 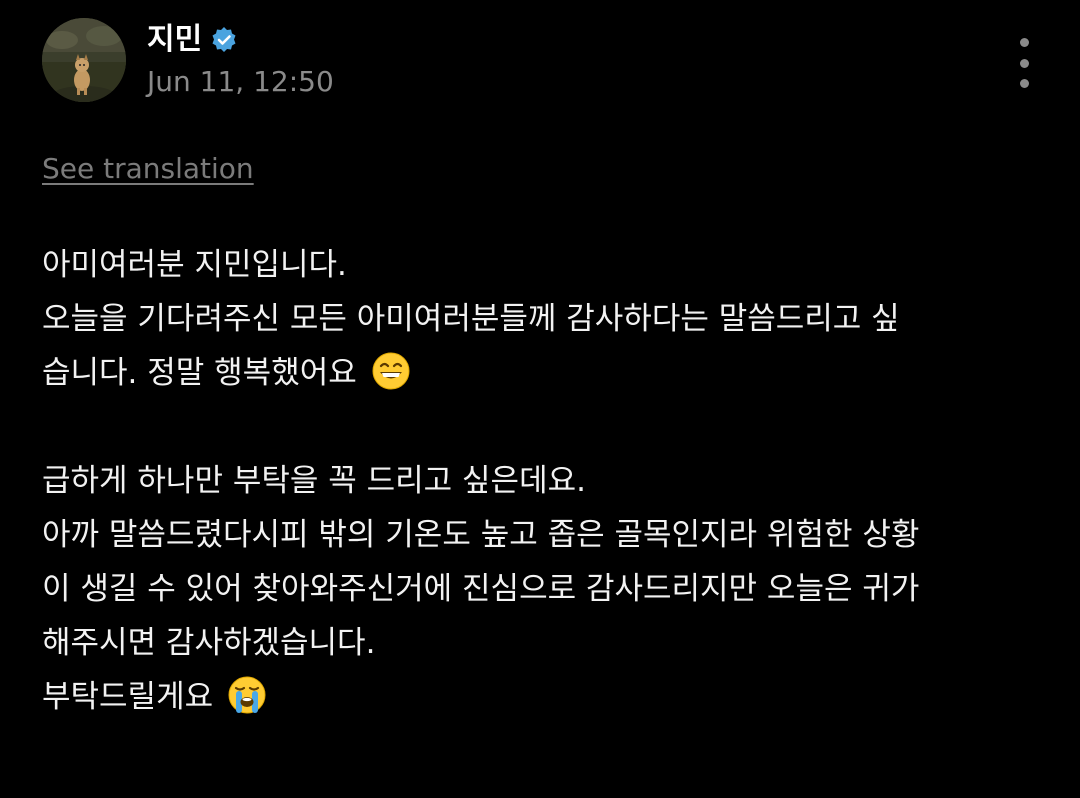 I want to click on author-name-row: 지민, so click(x=192, y=40).